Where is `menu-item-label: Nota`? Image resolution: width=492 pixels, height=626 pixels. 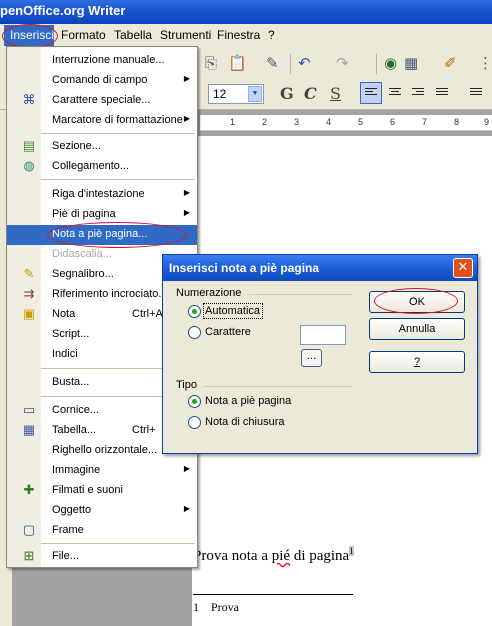 menu-item-label: Nota is located at coordinates (64, 314).